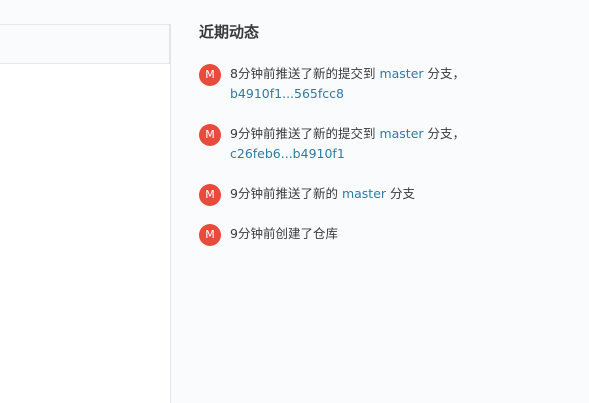 Image resolution: width=589 pixels, height=403 pixels. I want to click on left-panel-header, so click(85, 44).